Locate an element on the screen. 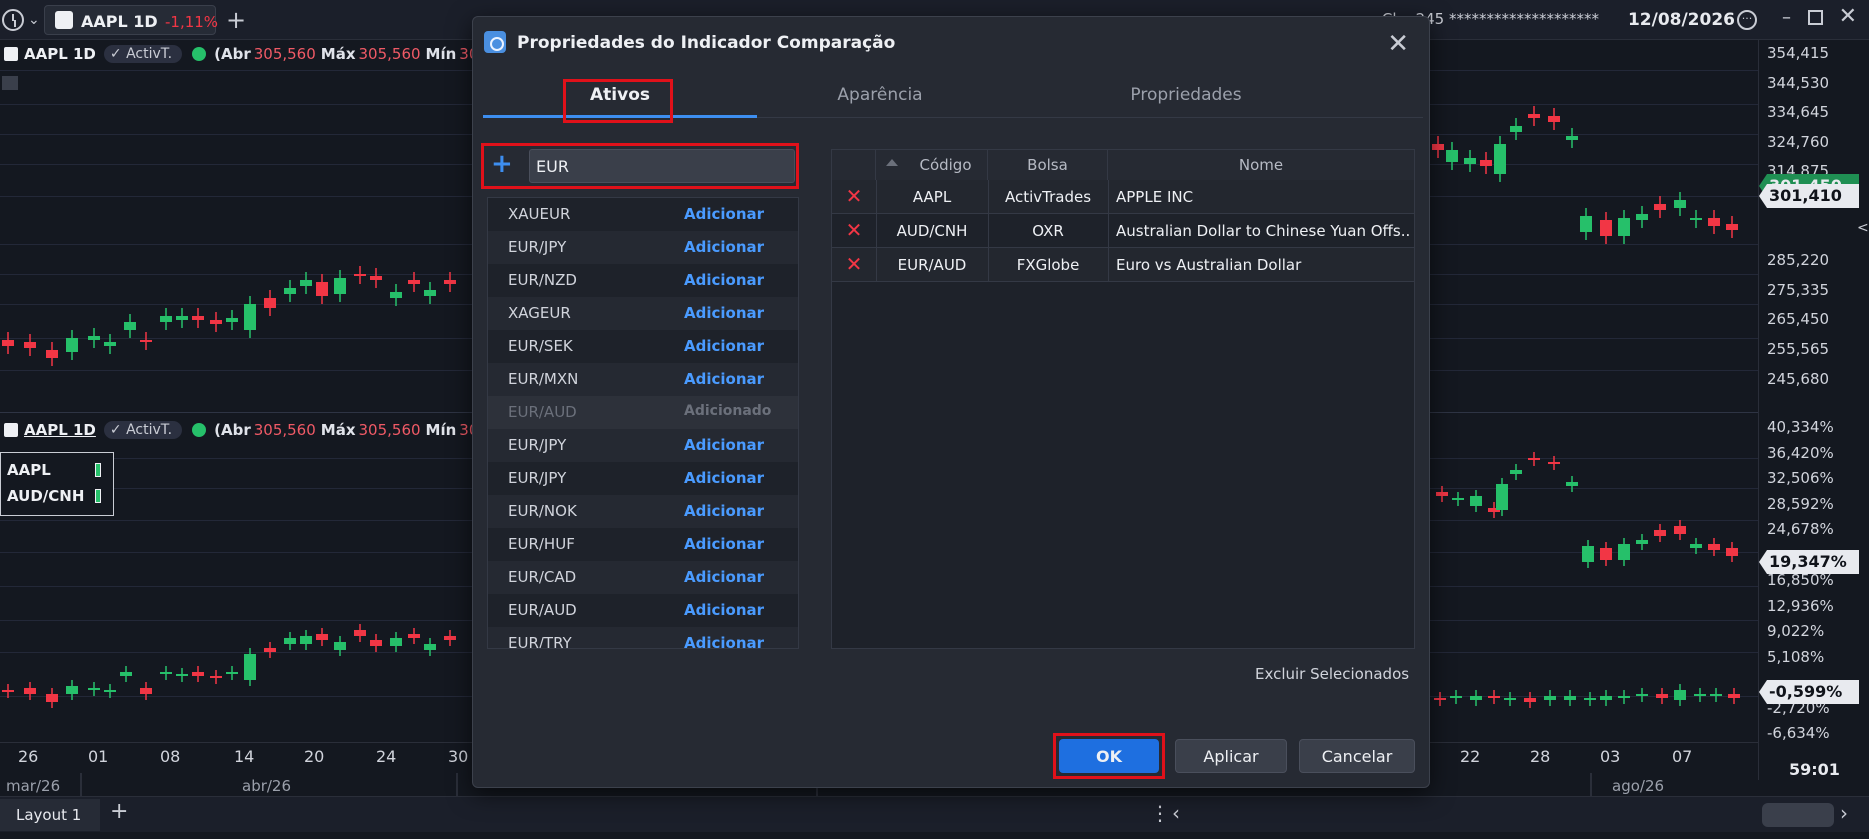 Image resolution: width=1869 pixels, height=839 pixels. result-row: EUR/NOK Adicionar is located at coordinates (643, 511).